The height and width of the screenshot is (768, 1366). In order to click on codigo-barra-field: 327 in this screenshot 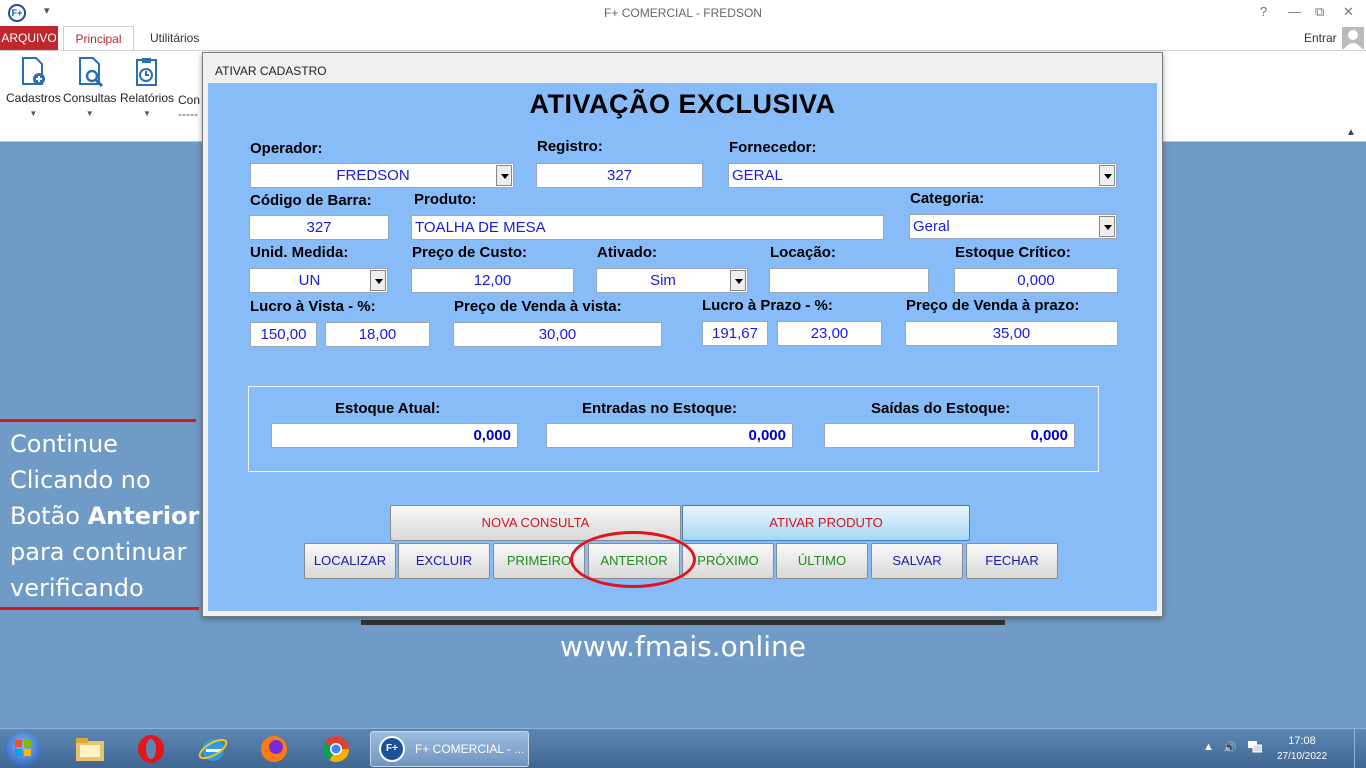, I will do `click(319, 227)`.